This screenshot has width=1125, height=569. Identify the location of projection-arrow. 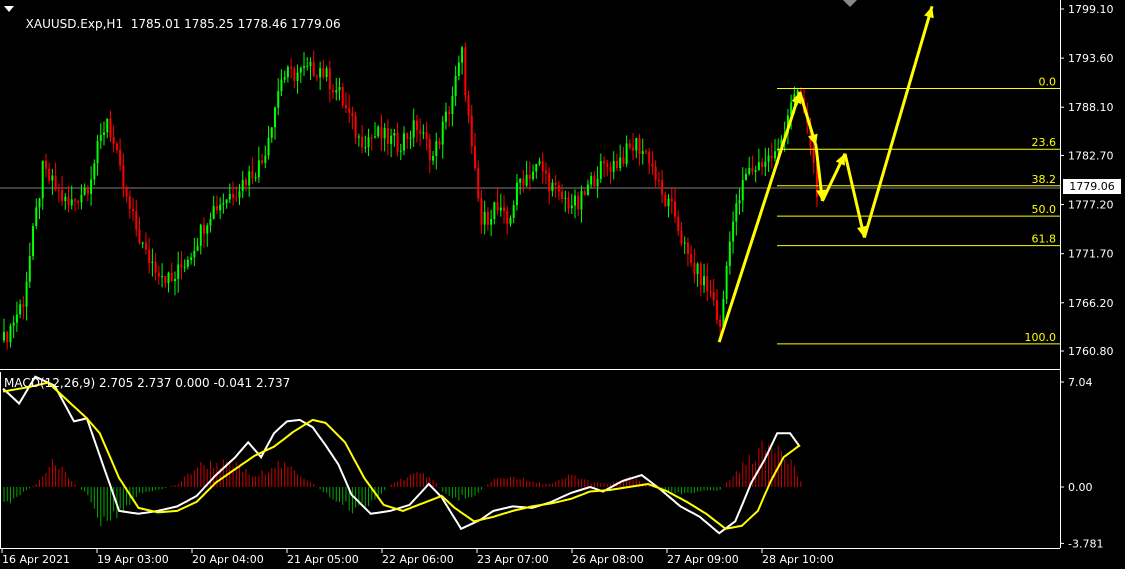
(898, 122).